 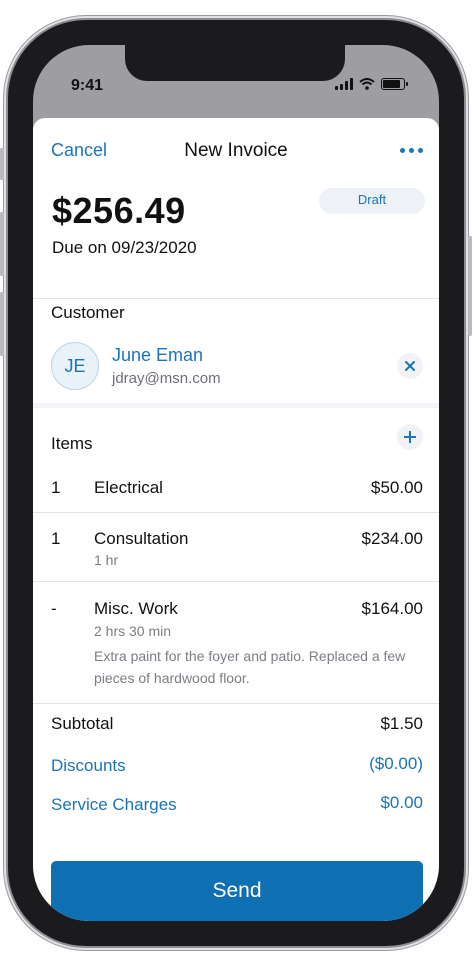 I want to click on status-badge: Draft, so click(x=372, y=201).